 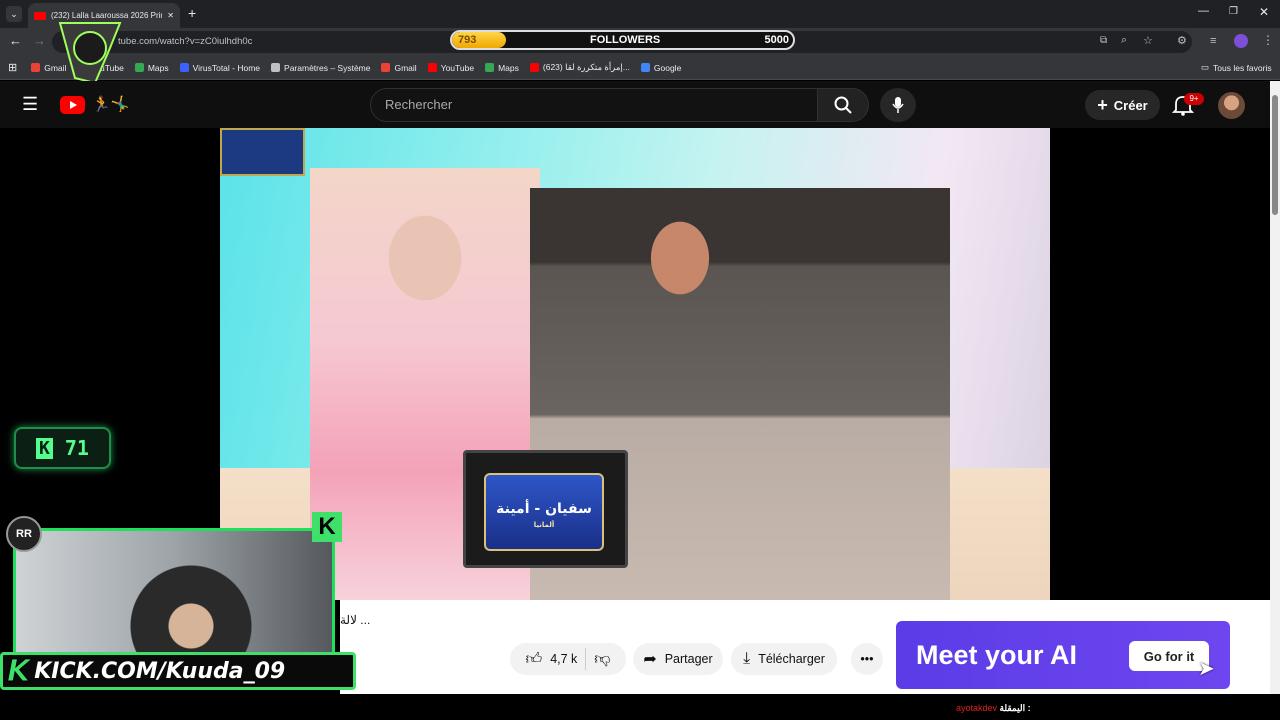 I want to click on followers-goal: 5000, so click(x=776, y=40).